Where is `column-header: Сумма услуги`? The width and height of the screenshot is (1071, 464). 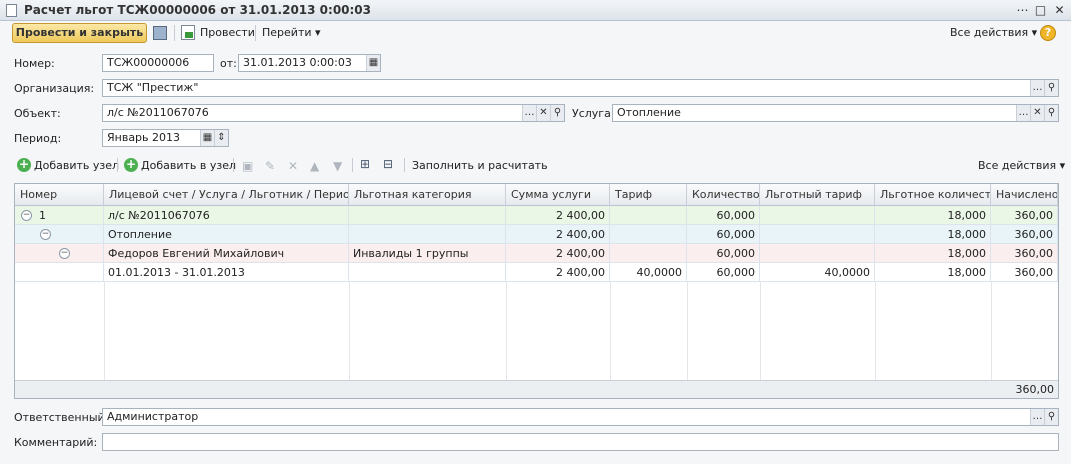 column-header: Сумма услуги is located at coordinates (558, 195).